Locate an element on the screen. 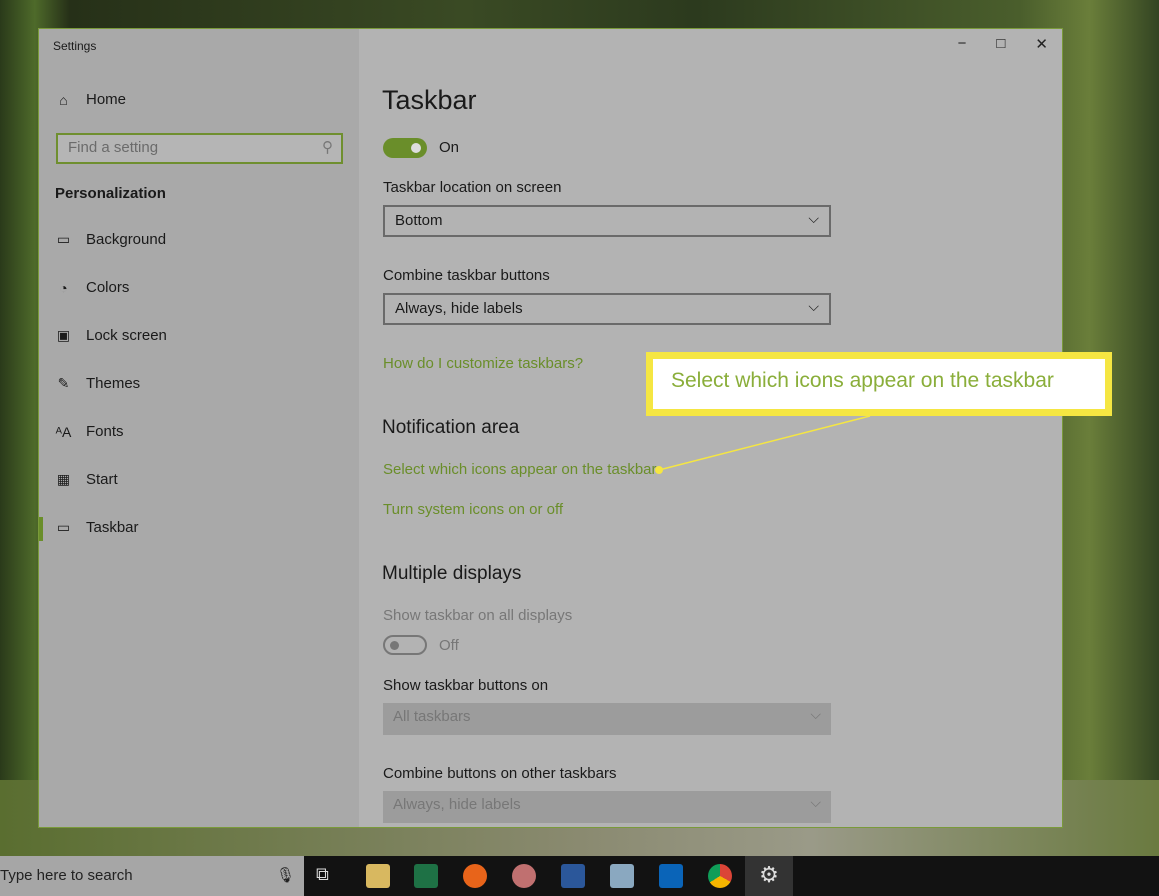  taskbar-search-box: Type here to search 🎙 is located at coordinates (152, 876).